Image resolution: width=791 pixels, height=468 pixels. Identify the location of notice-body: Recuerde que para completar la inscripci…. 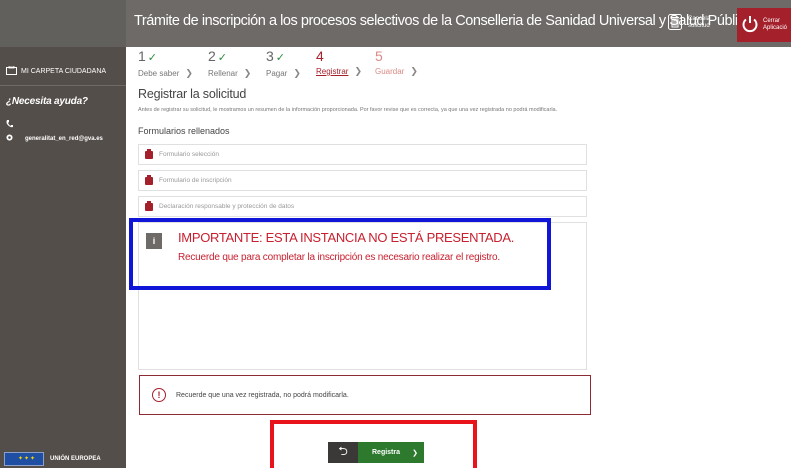
(339, 257).